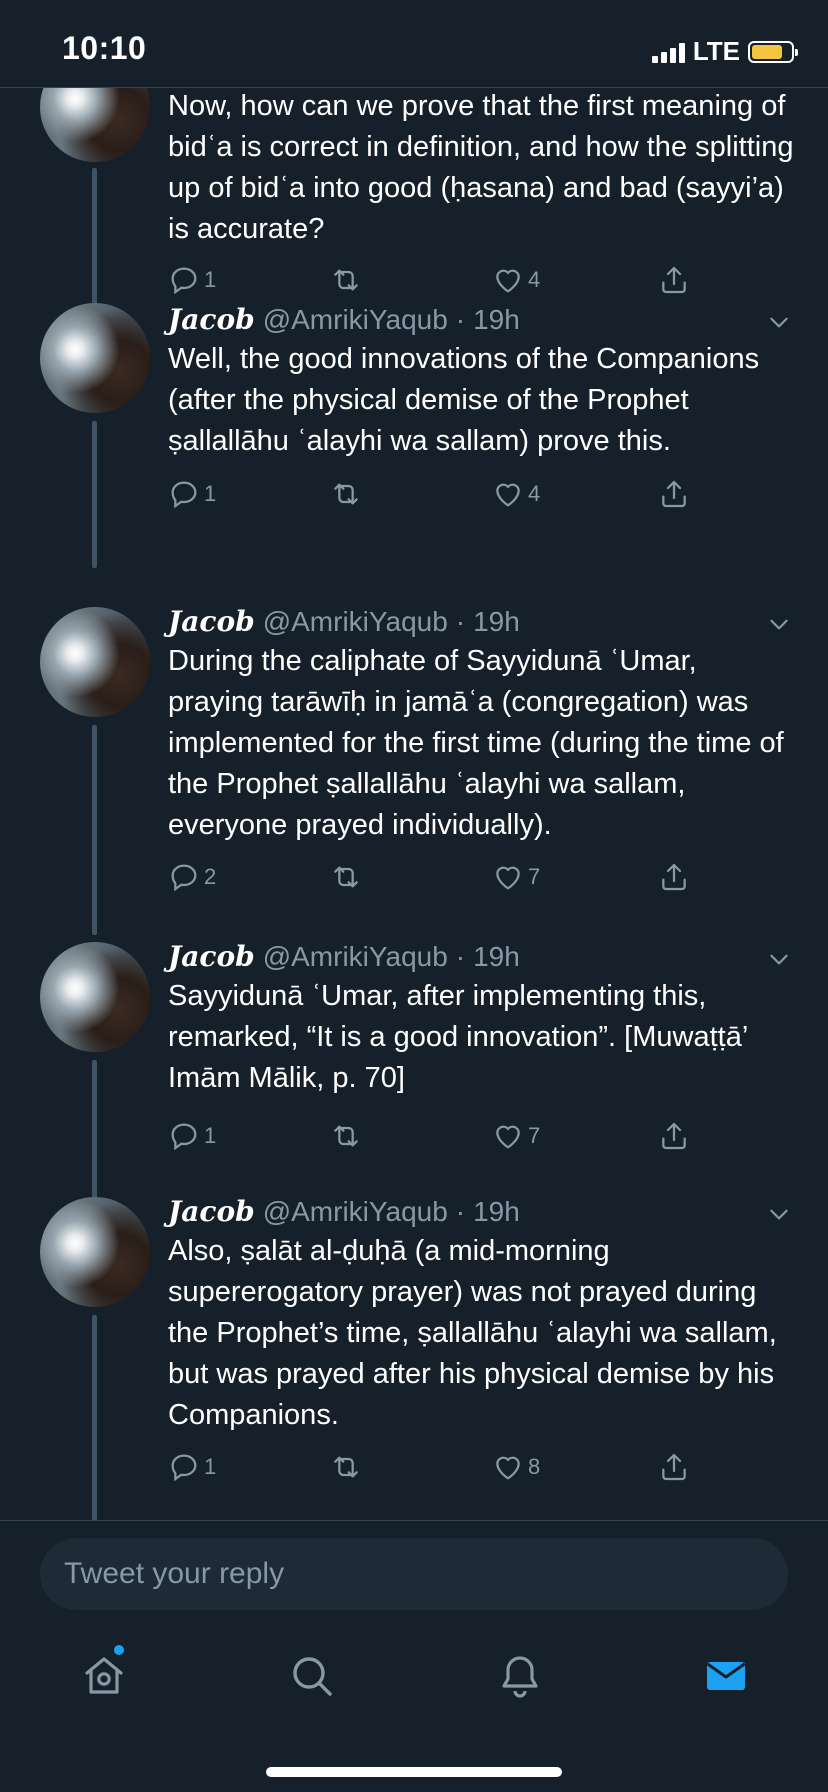 The height and width of the screenshot is (1792, 828). What do you see at coordinates (104, 1676) in the screenshot?
I see `home-icon` at bounding box center [104, 1676].